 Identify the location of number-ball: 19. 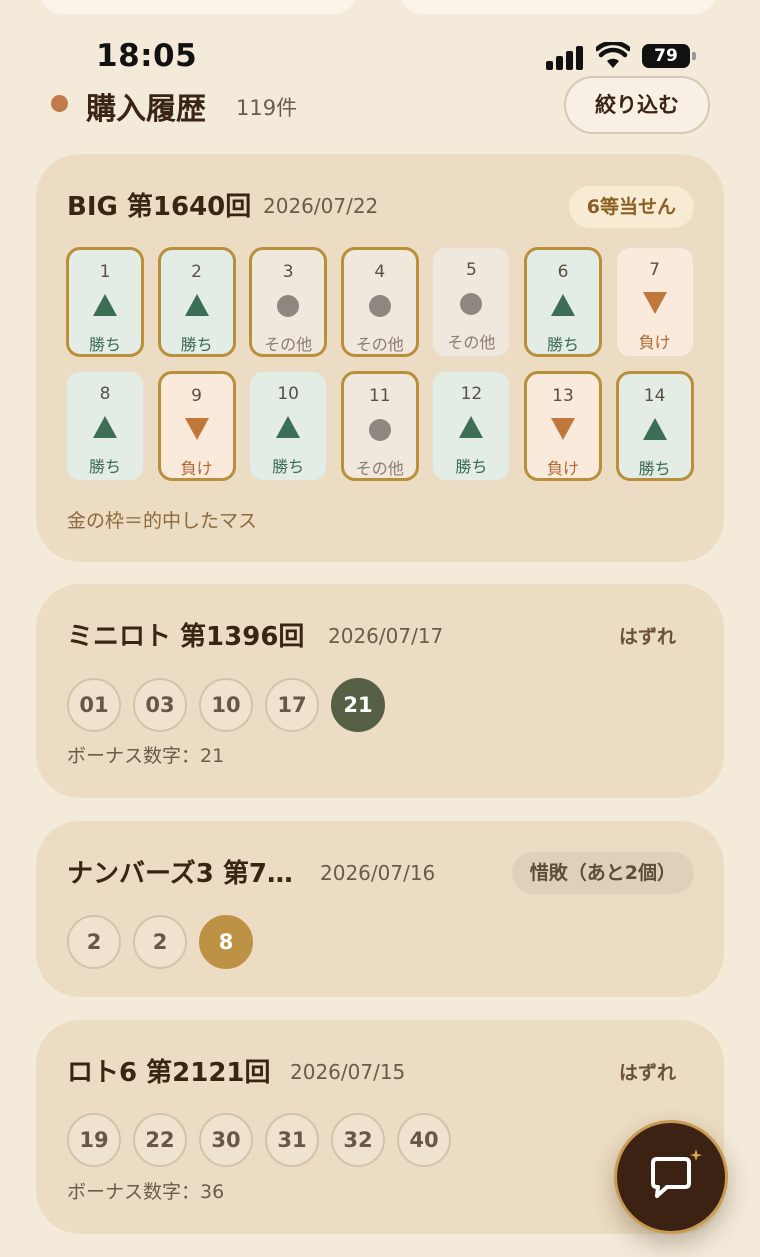
(94, 1140).